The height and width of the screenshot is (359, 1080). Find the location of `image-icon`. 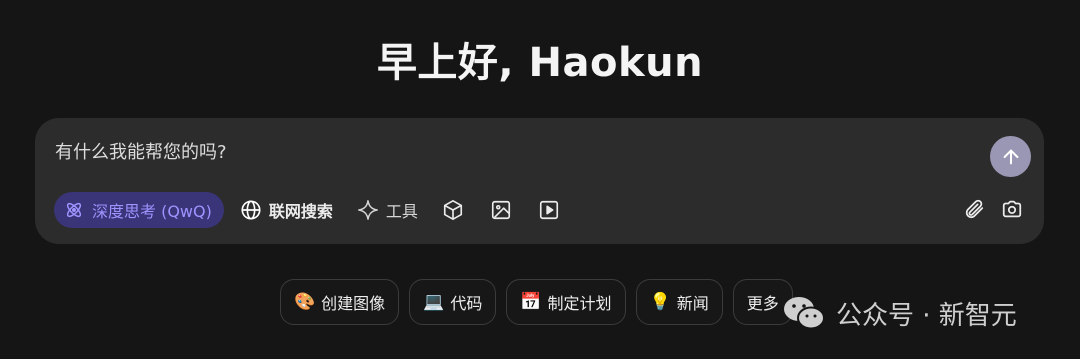

image-icon is located at coordinates (500, 210).